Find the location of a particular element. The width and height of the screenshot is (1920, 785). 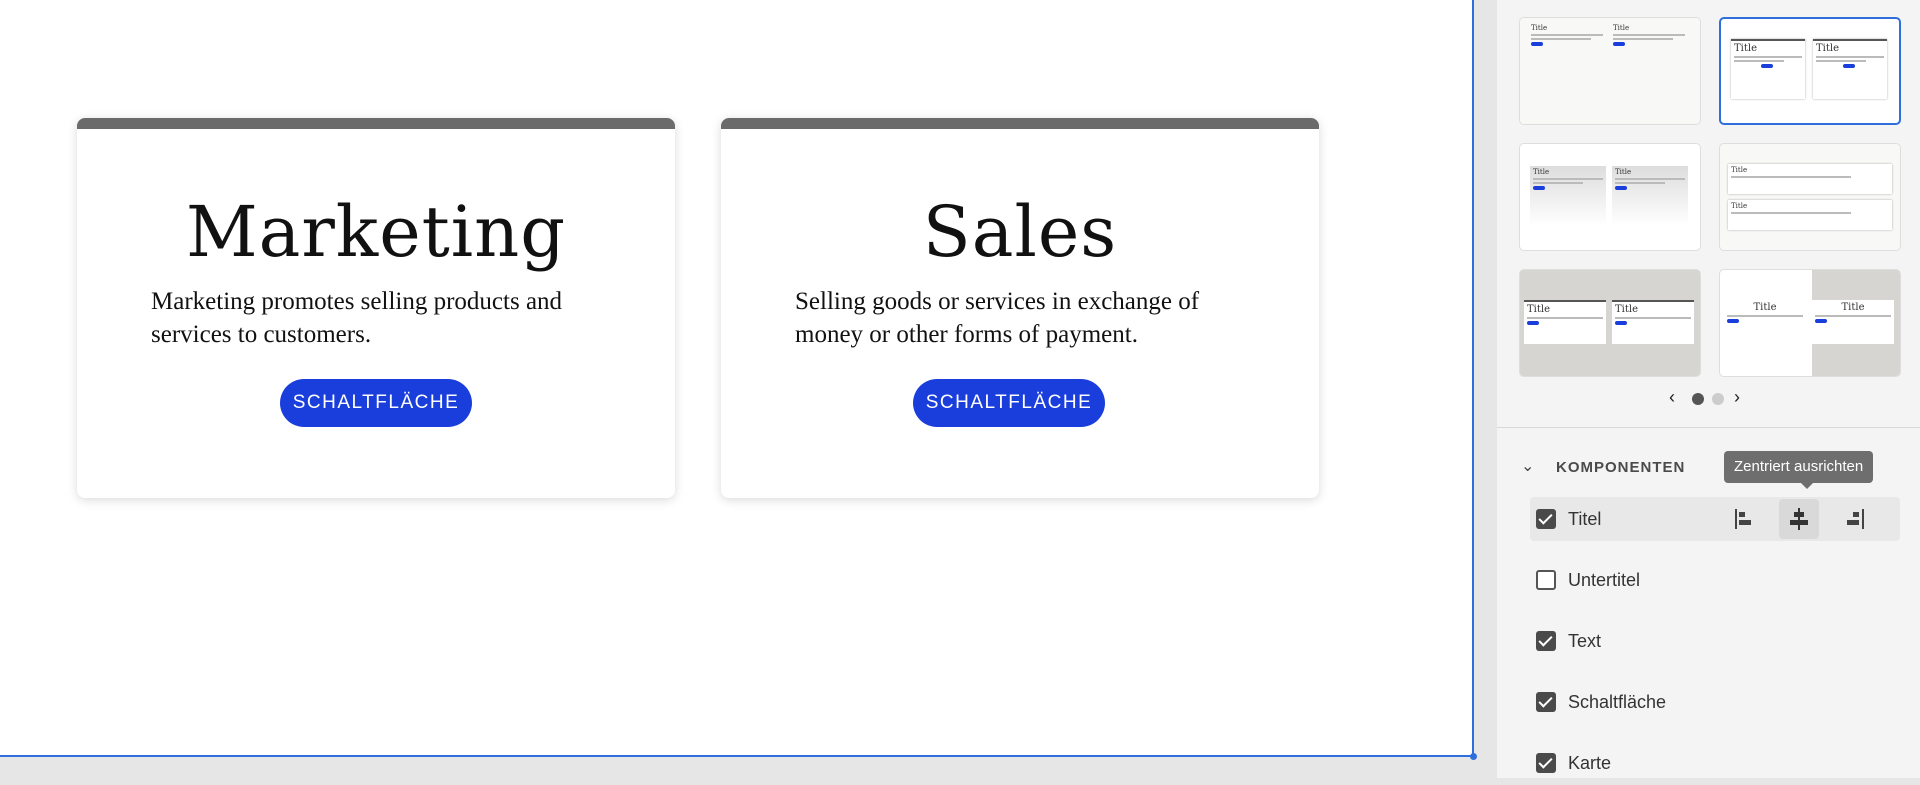

align-right-button is located at coordinates (1855, 519).